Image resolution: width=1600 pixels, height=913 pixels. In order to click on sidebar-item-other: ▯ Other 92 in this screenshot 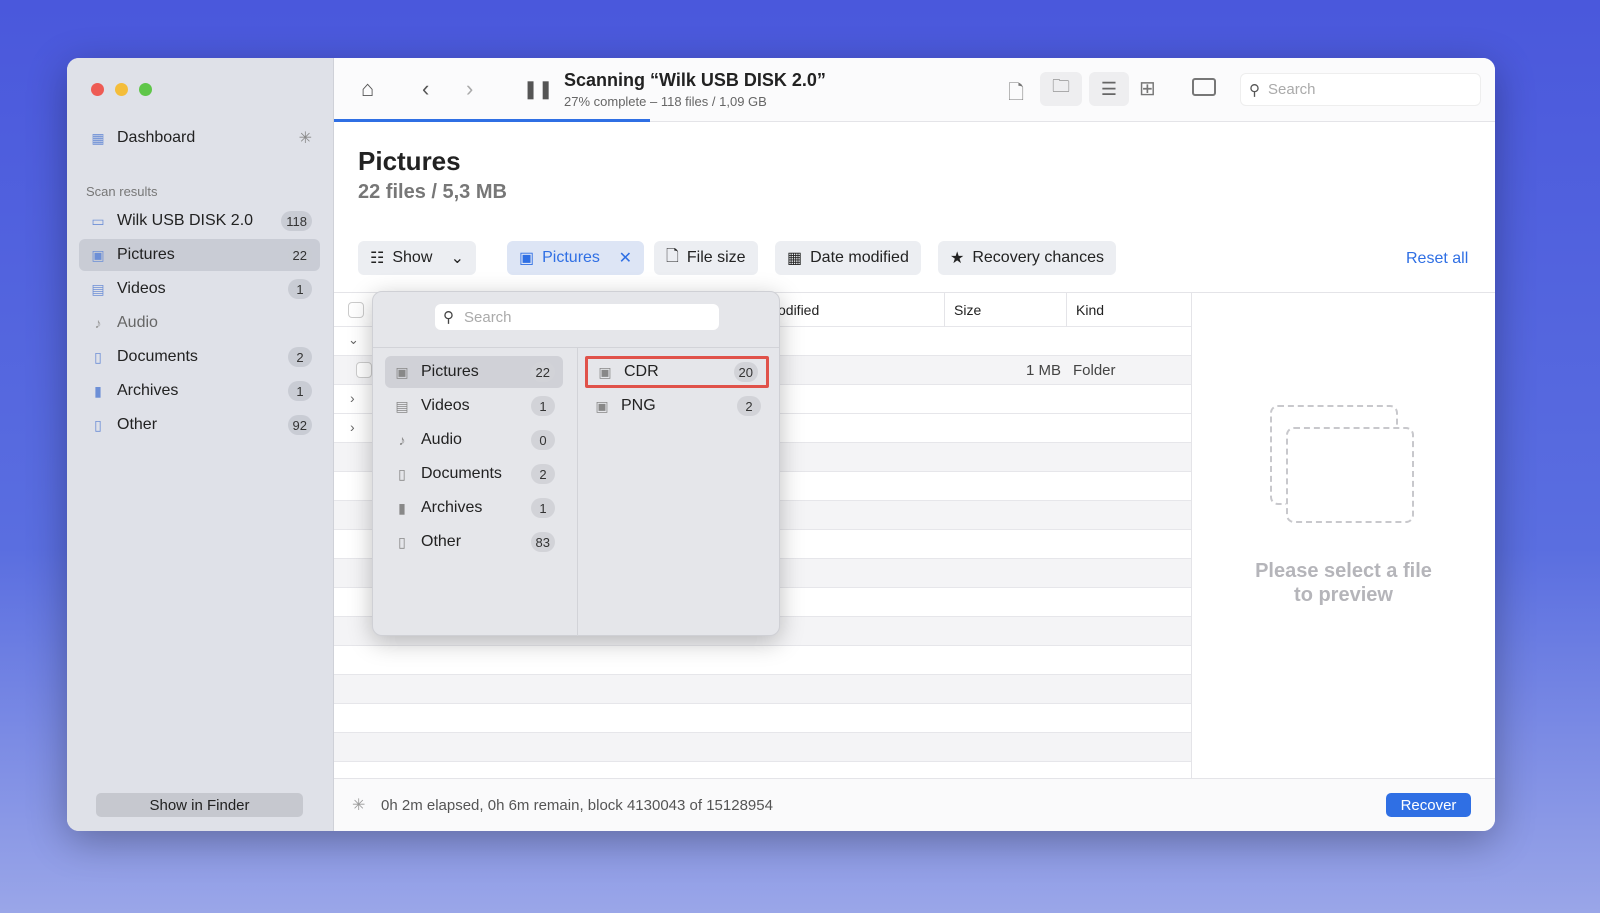, I will do `click(199, 425)`.